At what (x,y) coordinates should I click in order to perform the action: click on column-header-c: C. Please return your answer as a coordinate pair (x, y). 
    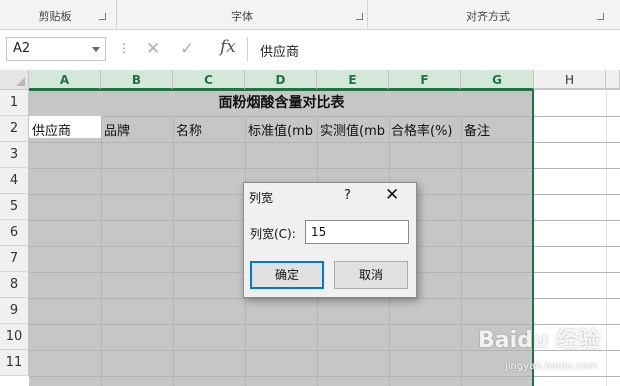
    Looking at the image, I should click on (209, 80).